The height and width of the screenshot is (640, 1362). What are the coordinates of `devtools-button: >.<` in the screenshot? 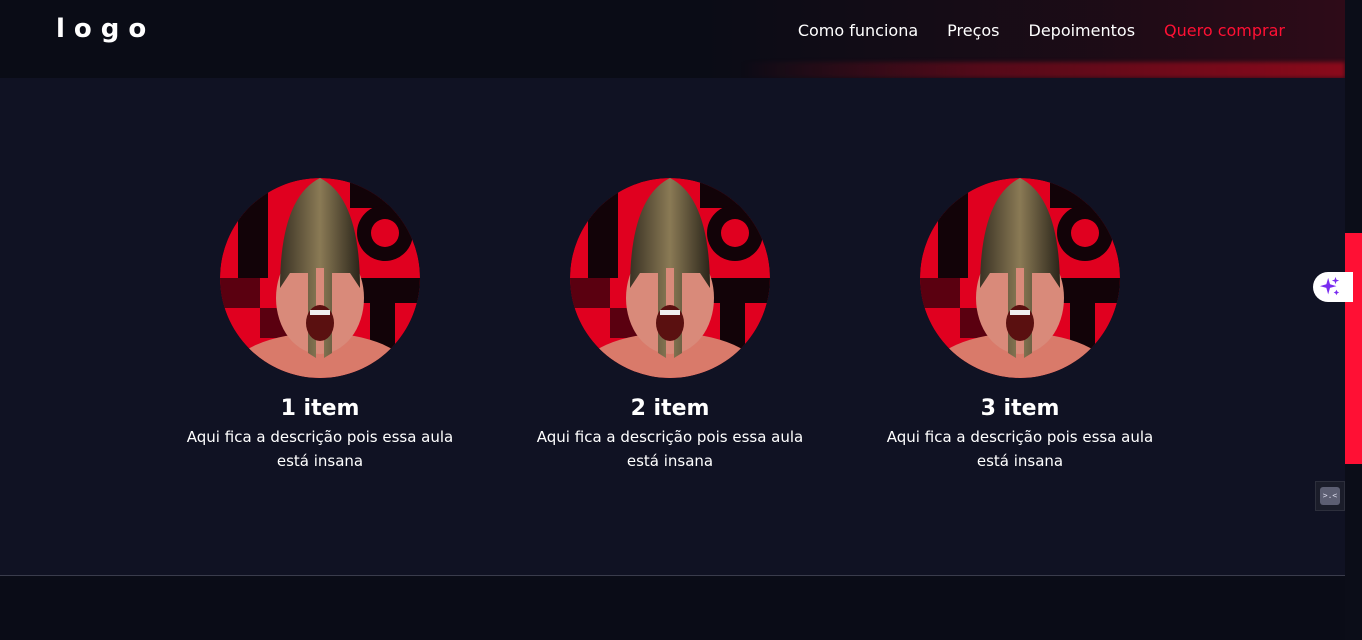 It's located at (1330, 496).